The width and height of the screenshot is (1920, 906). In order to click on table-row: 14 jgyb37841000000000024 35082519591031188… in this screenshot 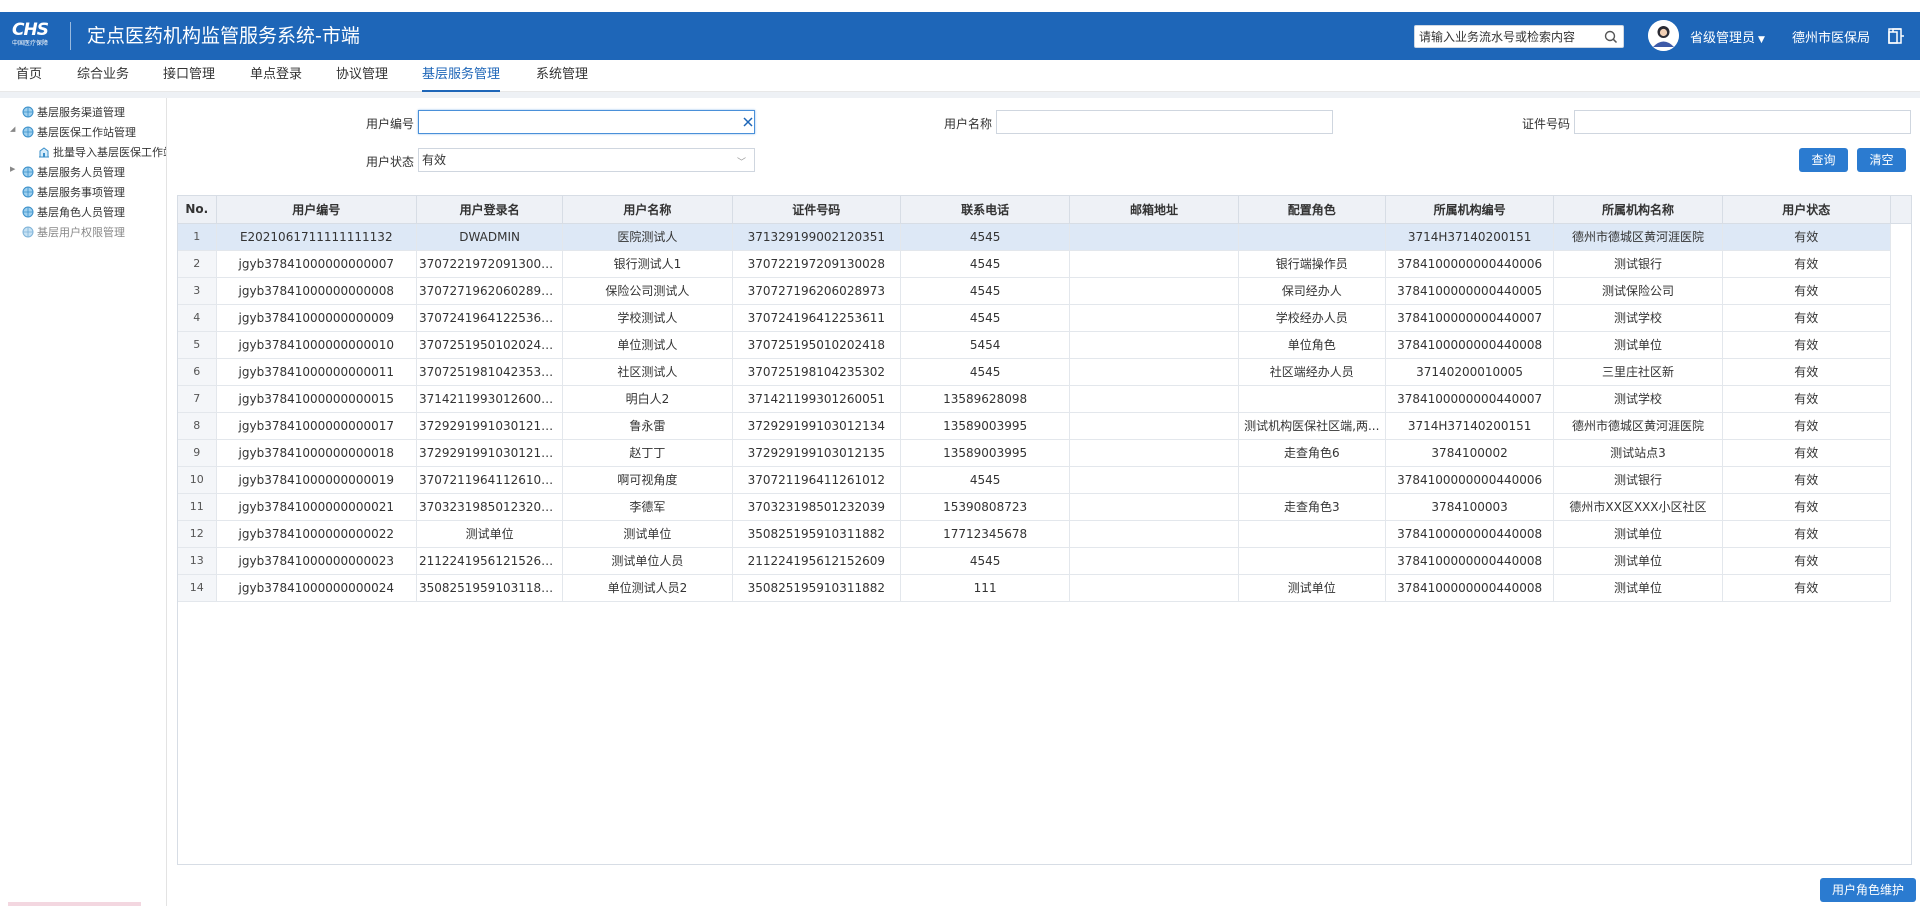, I will do `click(1035, 588)`.